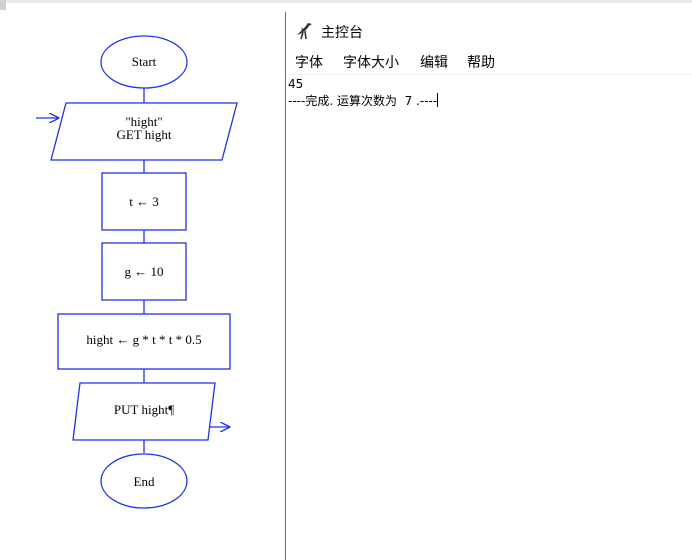 The image size is (692, 560). Describe the element at coordinates (296, 84) in the screenshot. I see `output-line-1: 45` at that location.